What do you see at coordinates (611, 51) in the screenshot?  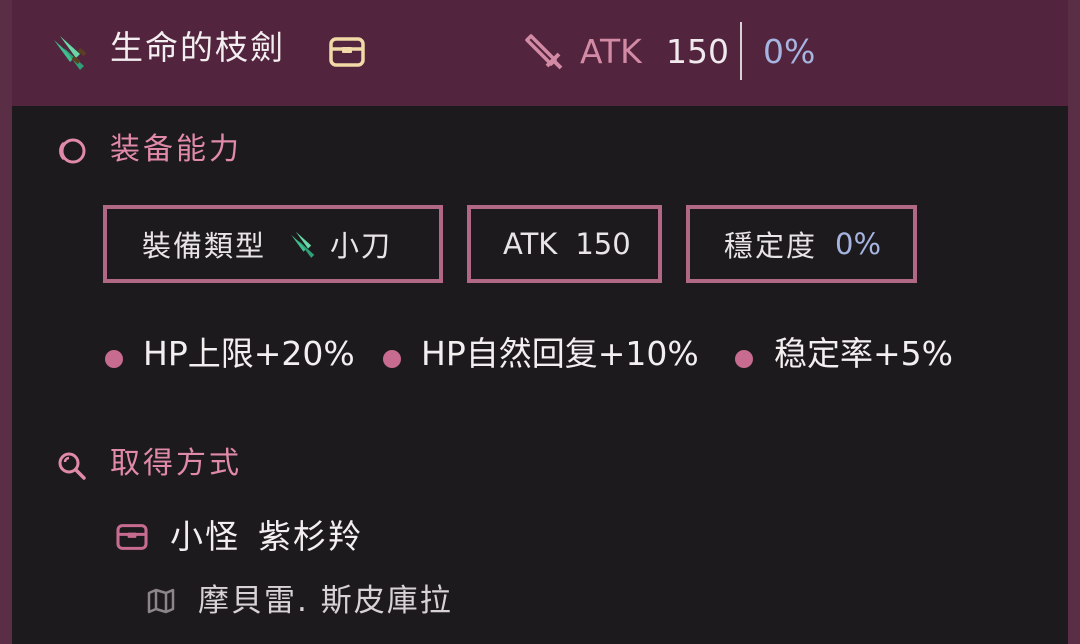 I see `header-atk-label: ATK` at bounding box center [611, 51].